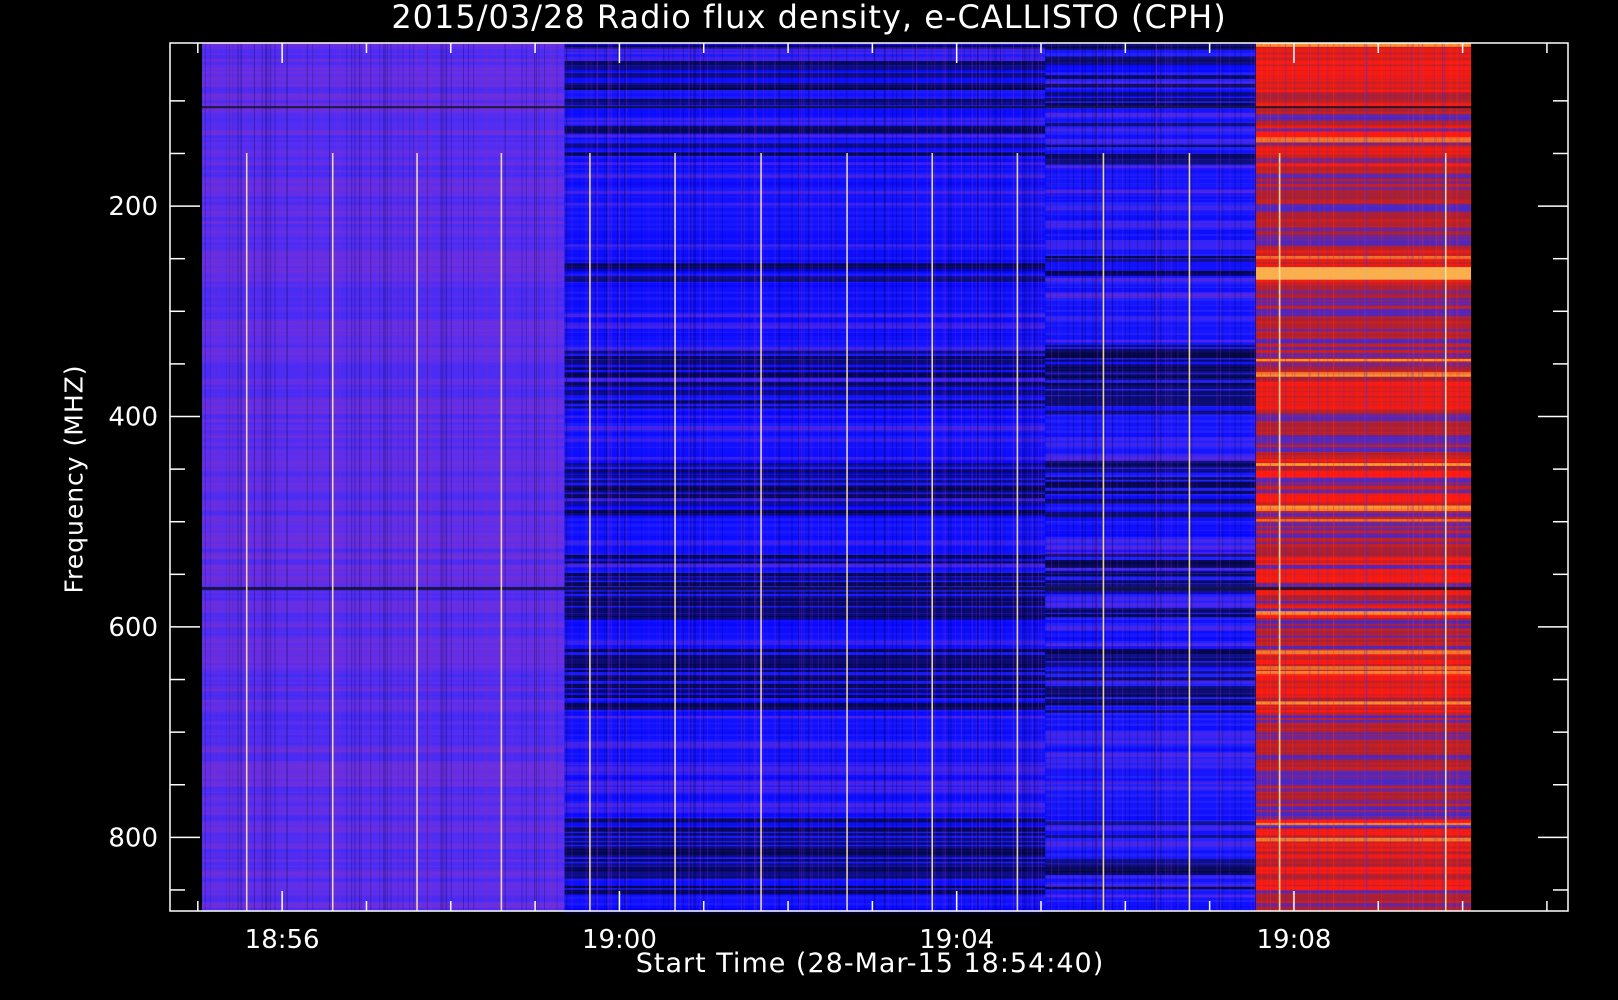 The height and width of the screenshot is (1000, 1618). I want to click on burst-band, so click(1364, 273).